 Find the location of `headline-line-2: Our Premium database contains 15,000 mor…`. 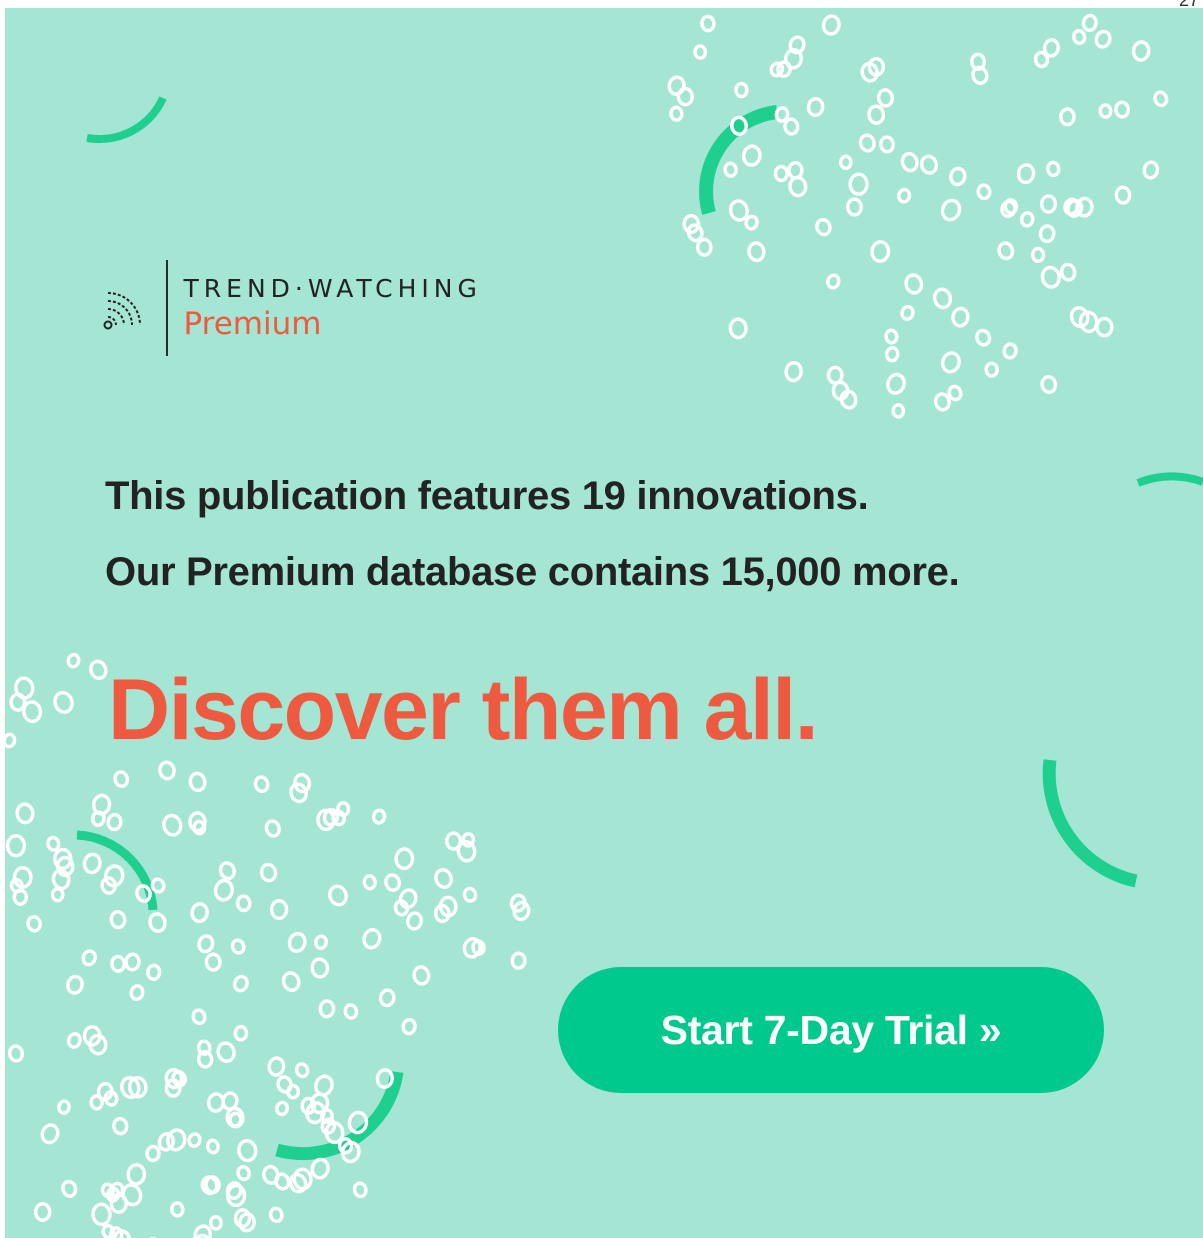

headline-line-2: Our Premium database contains 15,000 mor… is located at coordinates (532, 572).